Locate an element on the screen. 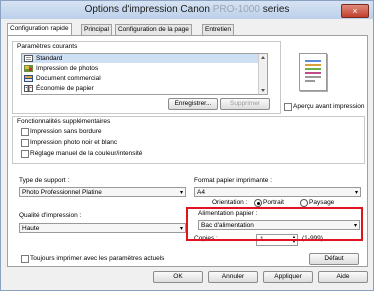 This screenshot has width=374, height=291. paper-source-highlight is located at coordinates (274, 224).